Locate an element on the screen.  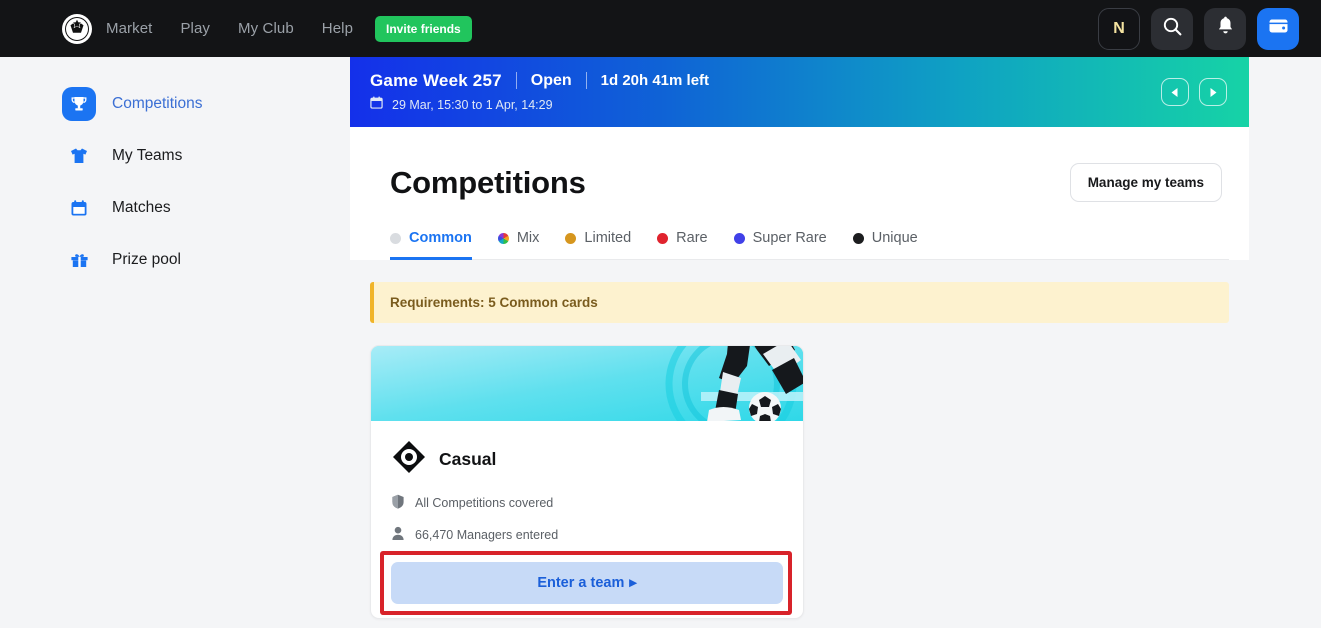
rarity-dot-unique is located at coordinates (858, 238).